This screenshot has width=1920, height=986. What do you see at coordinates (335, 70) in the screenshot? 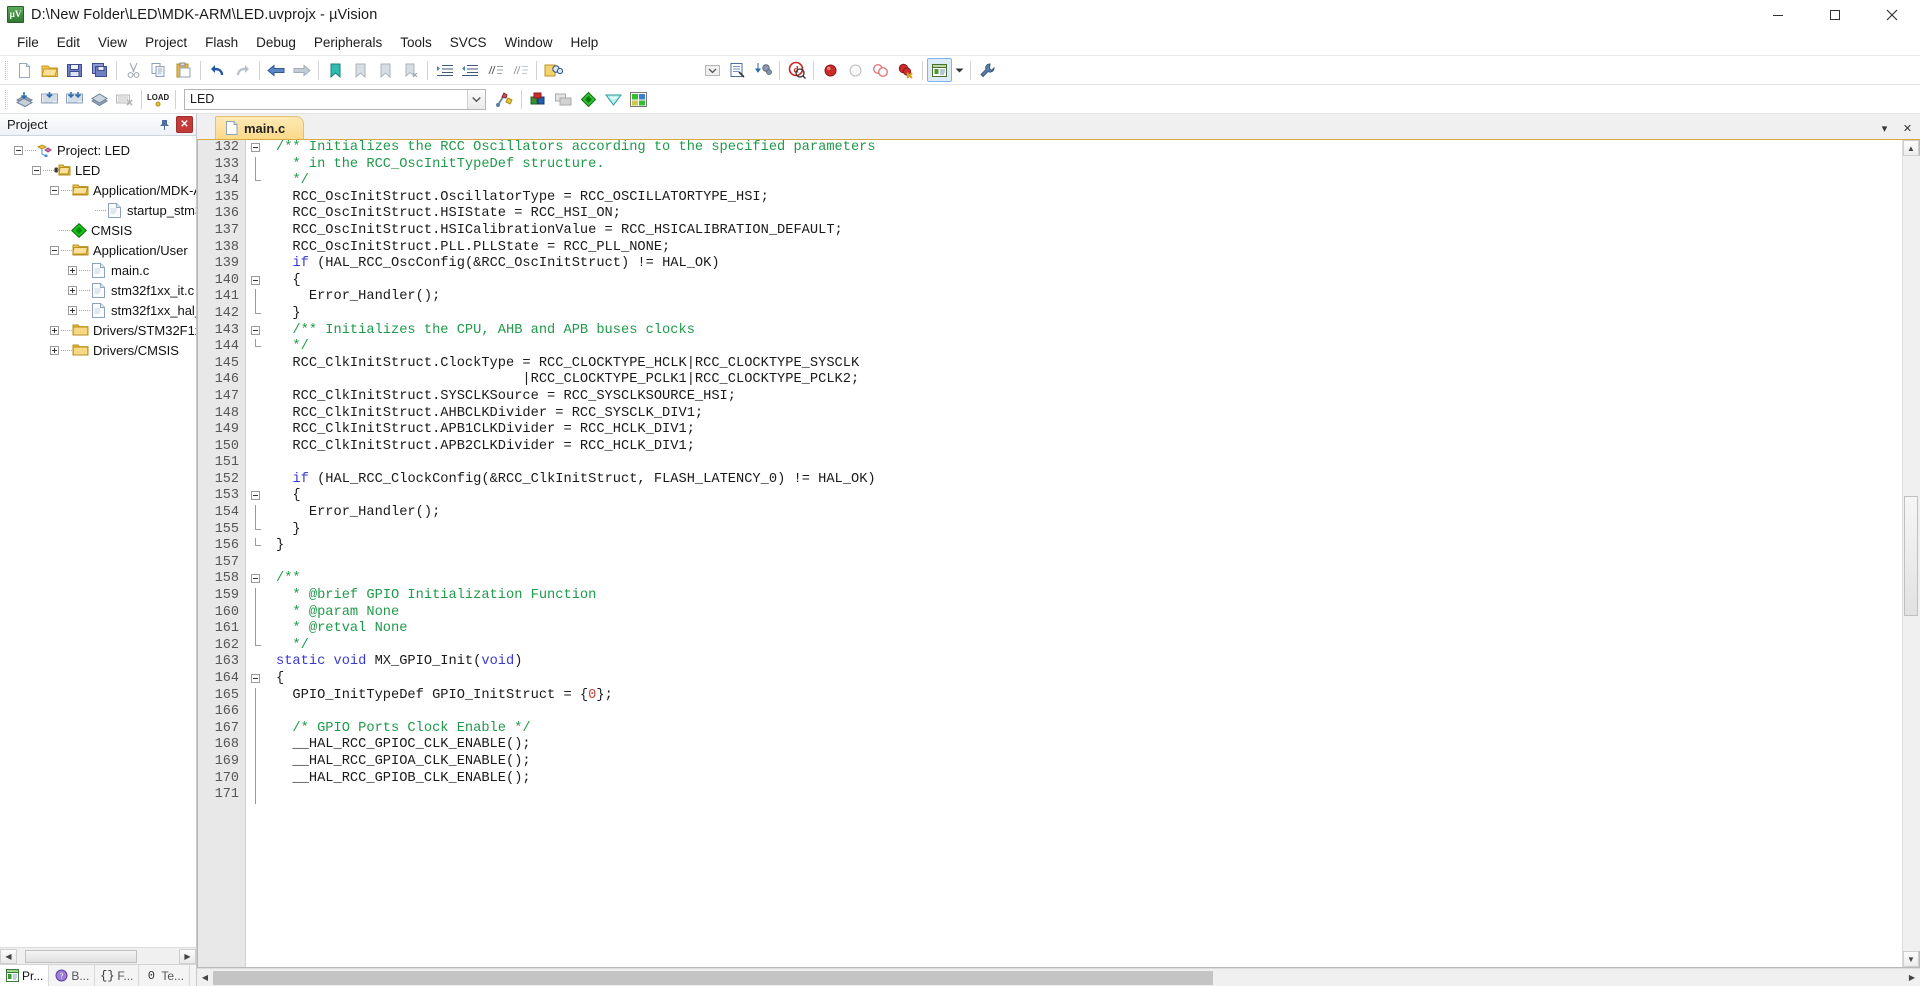
I see `bookmark-toggle-icon` at bounding box center [335, 70].